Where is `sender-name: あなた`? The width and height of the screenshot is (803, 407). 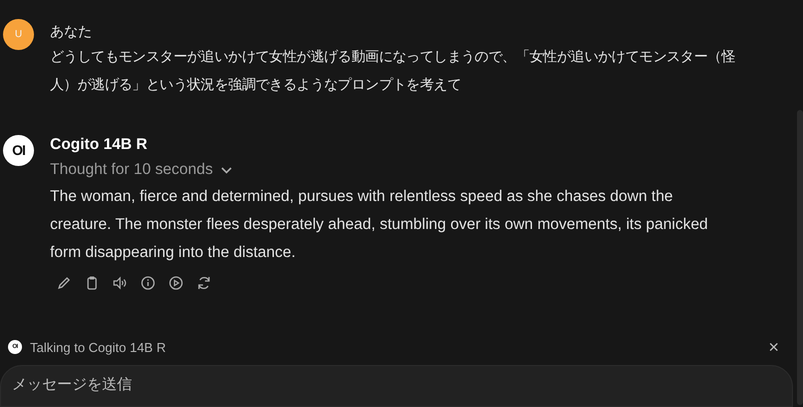
sender-name: あなた is located at coordinates (71, 31).